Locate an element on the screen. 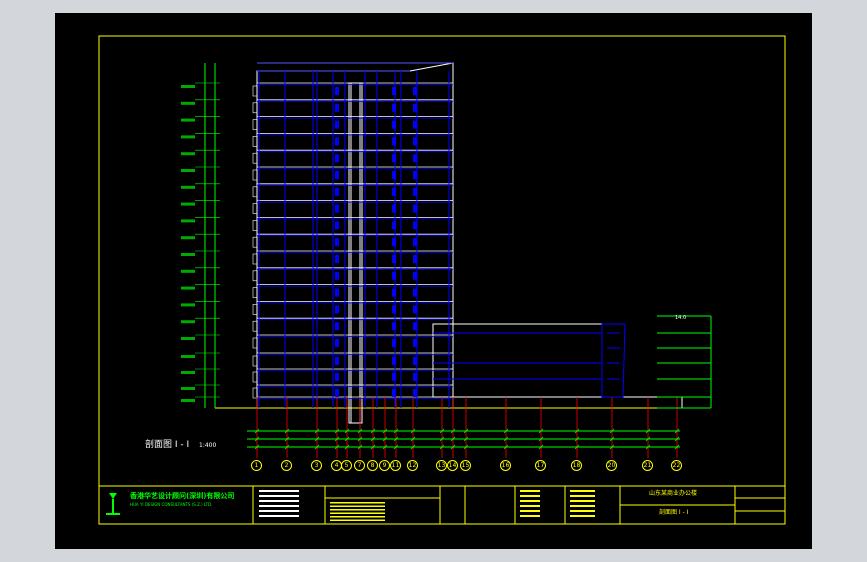 This screenshot has height=562, width=867. grid-axis-bubble: 13 is located at coordinates (441, 465).